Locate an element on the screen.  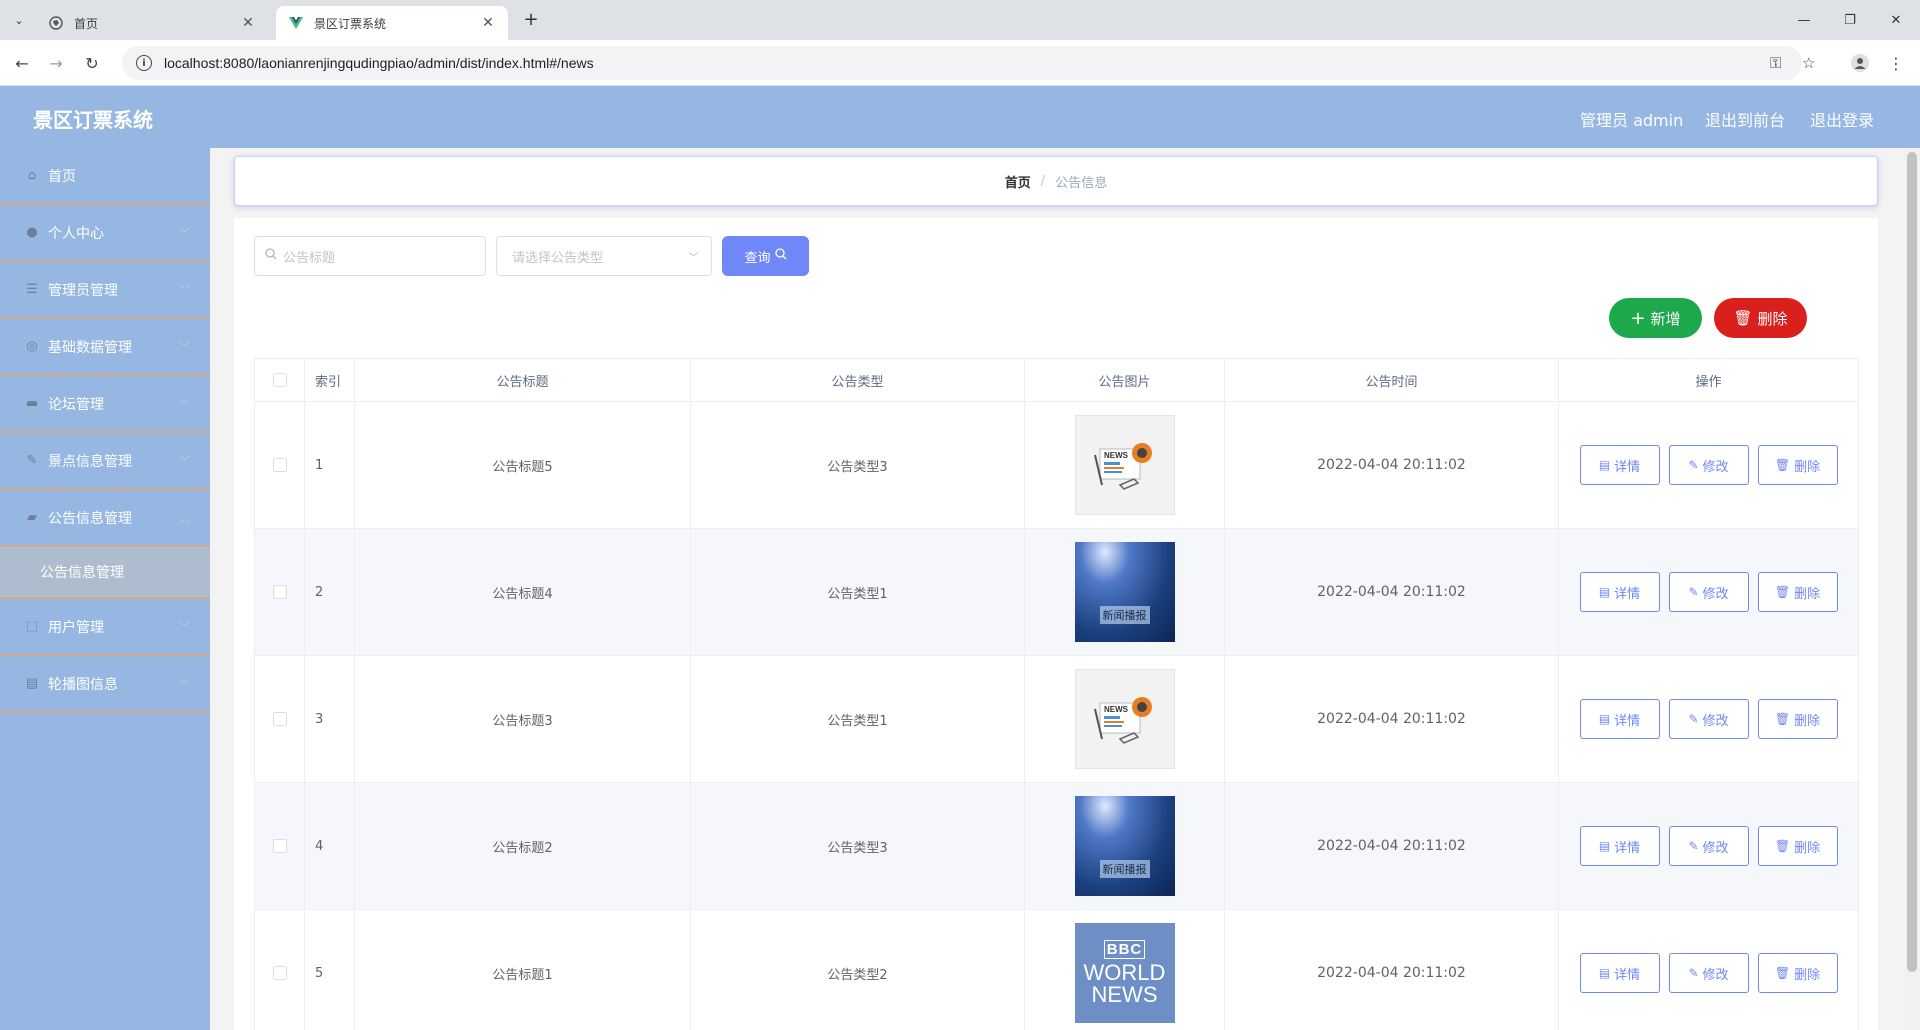
sidebar-item-admins: ☰ 管理员管理 ﹀ is located at coordinates (105, 290).